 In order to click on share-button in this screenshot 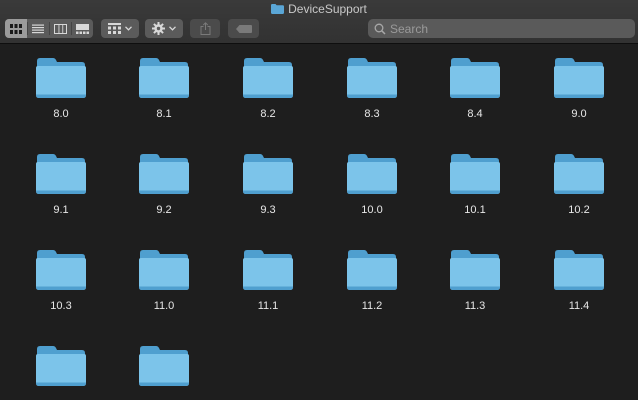, I will do `click(205, 28)`.